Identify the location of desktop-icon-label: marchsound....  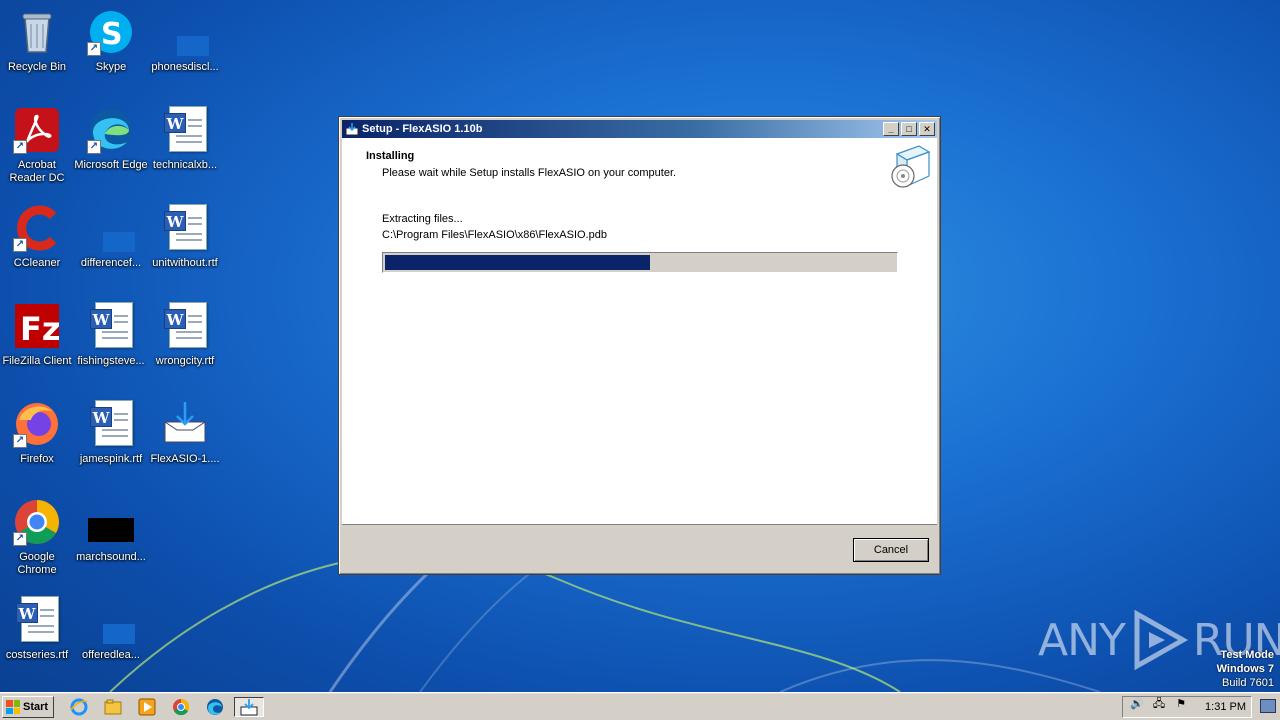
(111, 557).